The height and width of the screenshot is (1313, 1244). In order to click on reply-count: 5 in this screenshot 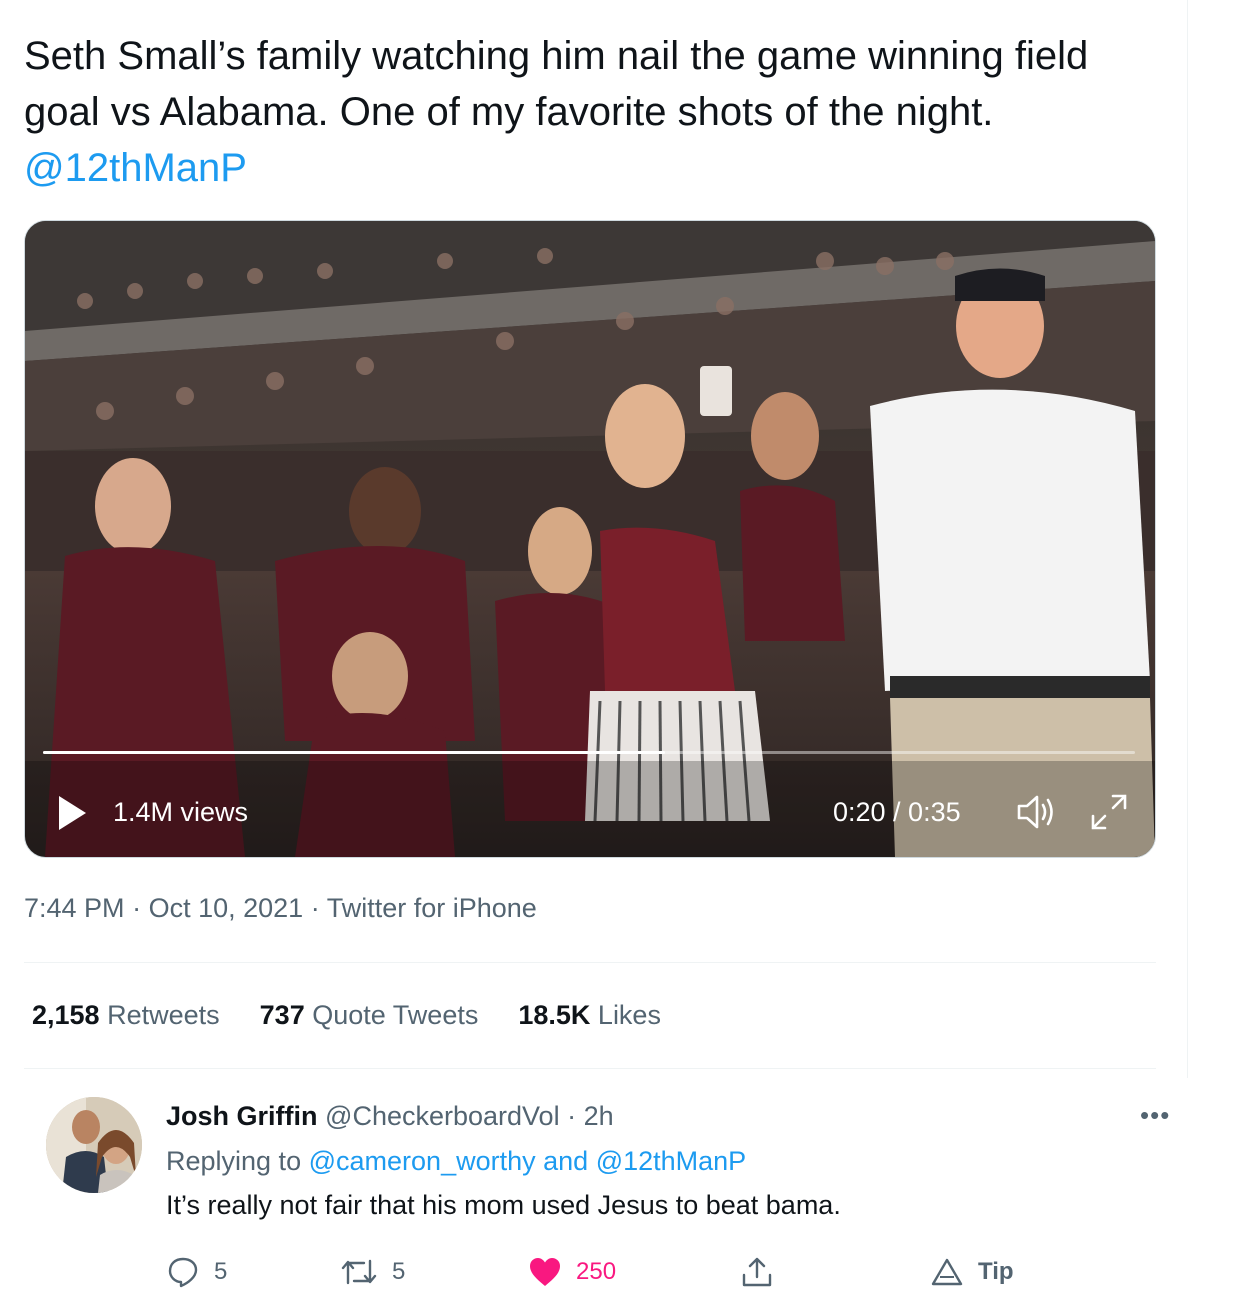, I will do `click(221, 1271)`.